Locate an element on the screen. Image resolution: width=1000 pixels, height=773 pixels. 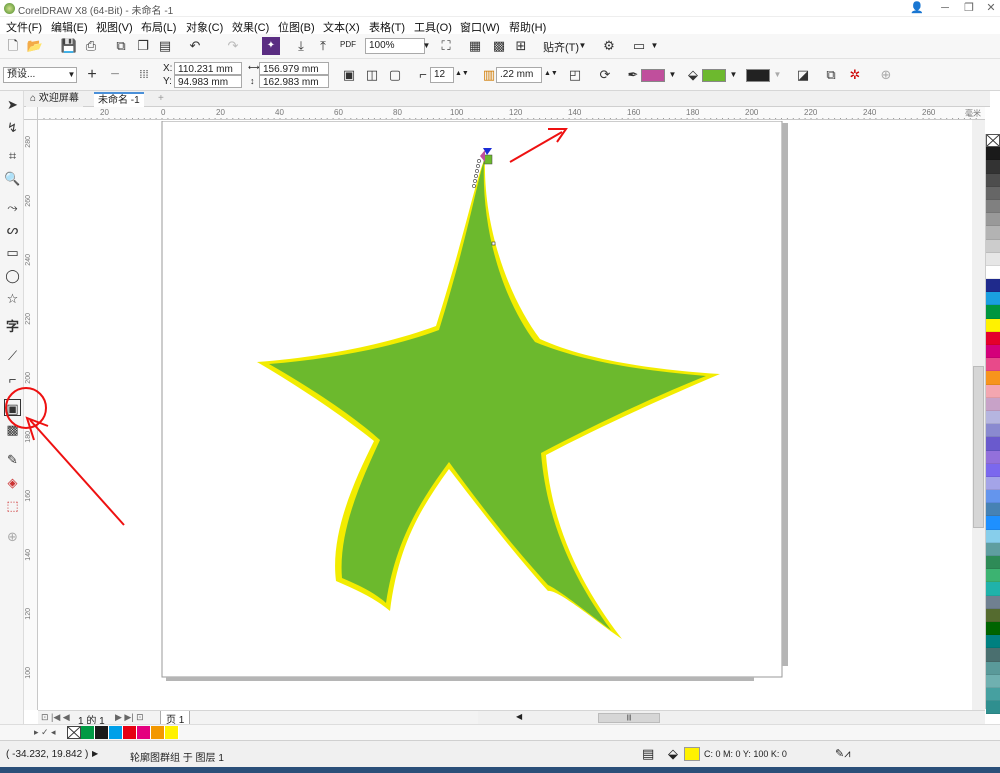
contour-offset-input: .22 mm is located at coordinates (519, 75).